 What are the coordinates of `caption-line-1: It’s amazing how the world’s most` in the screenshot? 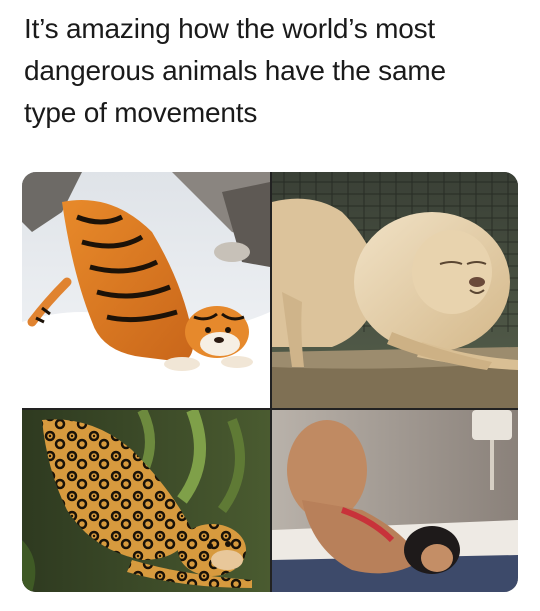 It's located at (229, 28).